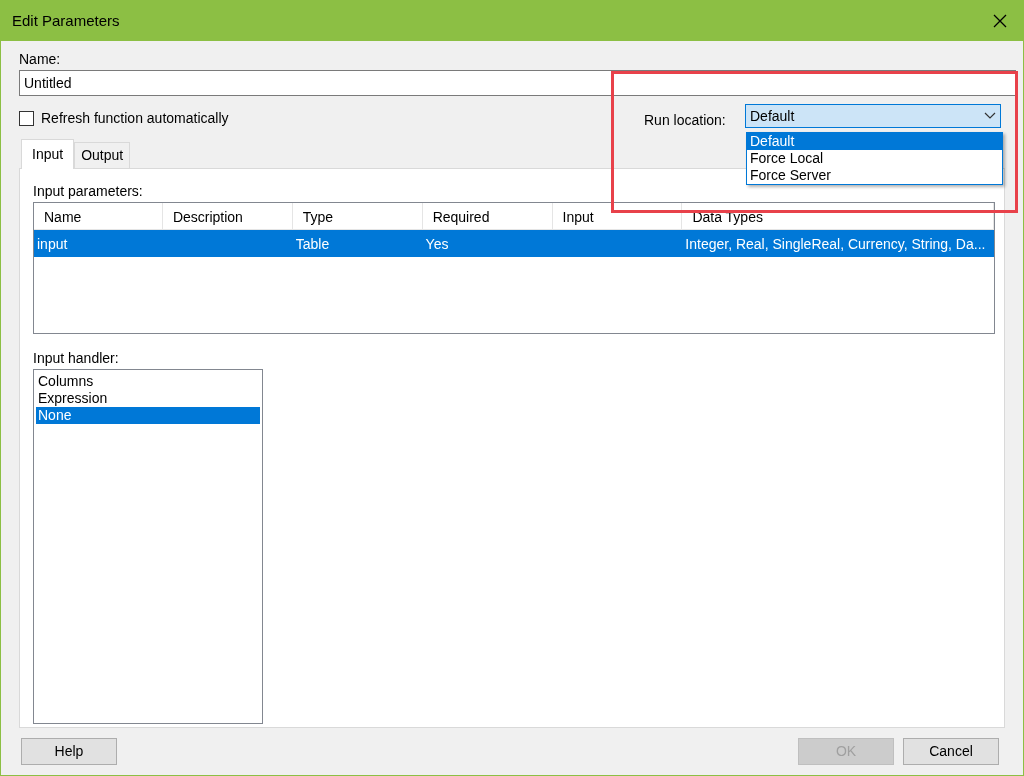 The image size is (1024, 776). I want to click on column-header: Type, so click(357, 216).